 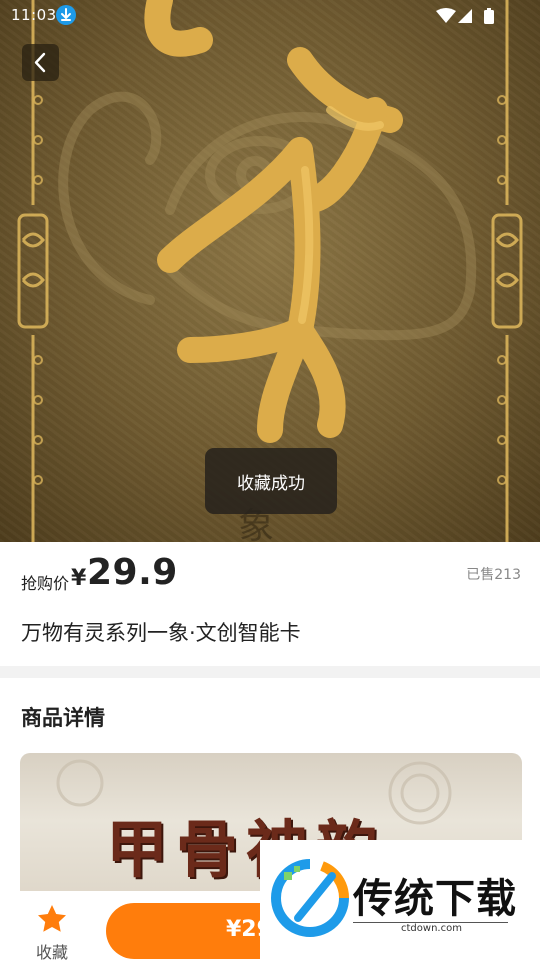 I want to click on section-divider, so click(x=270, y=672).